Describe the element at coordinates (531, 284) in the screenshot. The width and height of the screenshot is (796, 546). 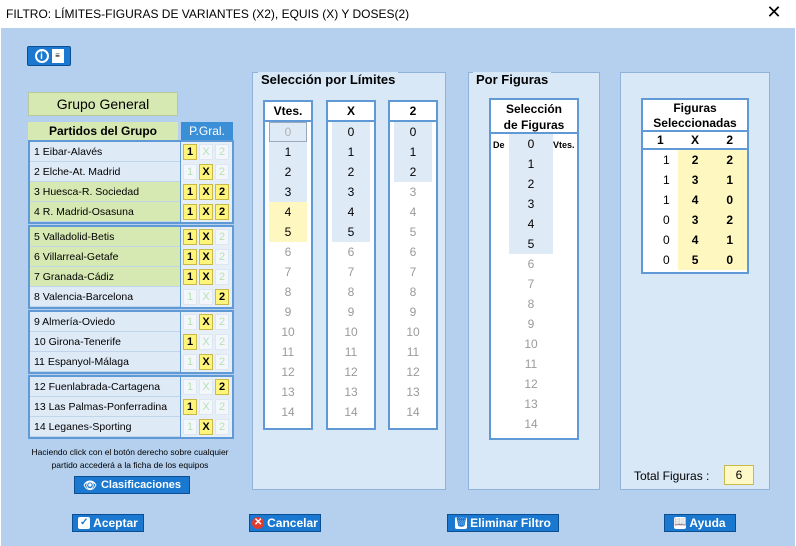
I see `figure-value: 7` at that location.